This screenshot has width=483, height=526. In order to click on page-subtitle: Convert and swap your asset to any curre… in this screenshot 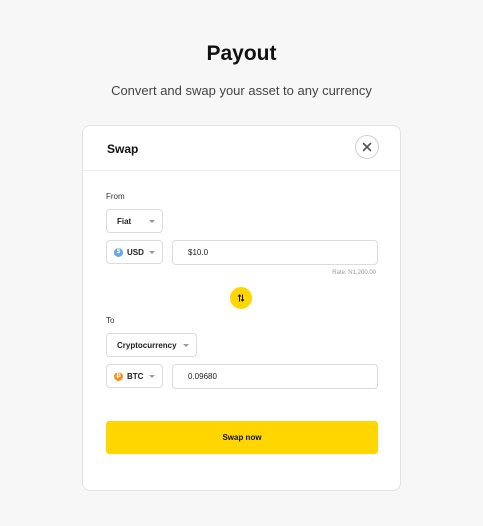, I will do `click(241, 90)`.